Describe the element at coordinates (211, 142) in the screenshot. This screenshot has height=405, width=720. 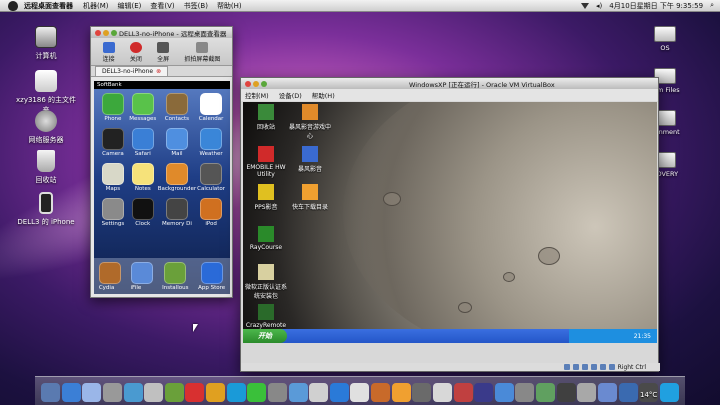
I see `app-weather: Weather` at that location.